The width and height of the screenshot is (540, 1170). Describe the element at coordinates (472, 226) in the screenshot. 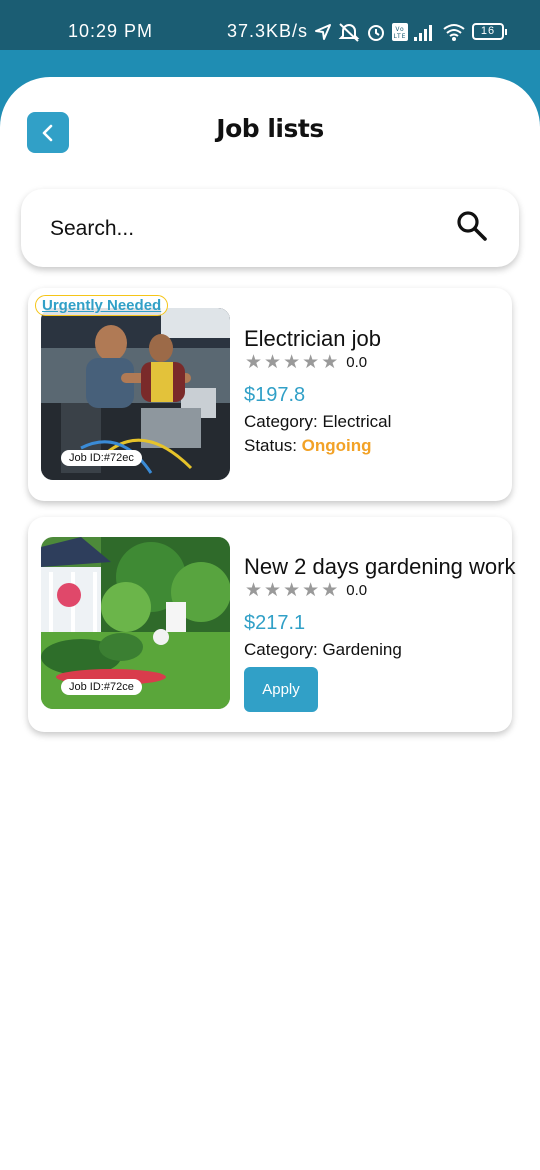

I see `search-icon` at that location.